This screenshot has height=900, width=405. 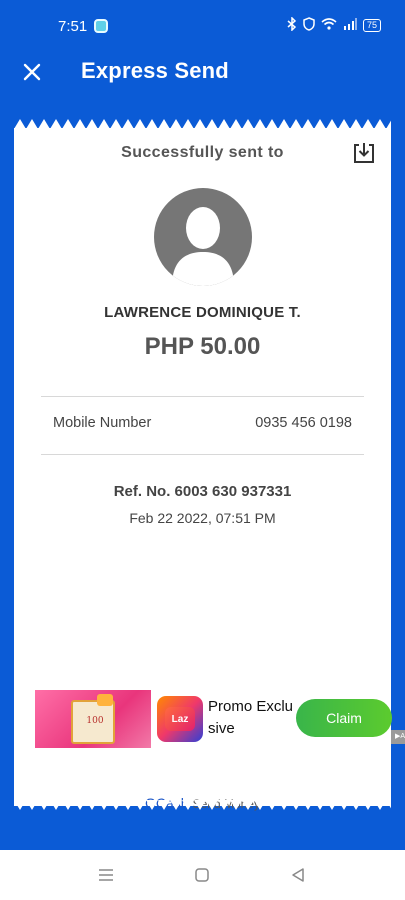 What do you see at coordinates (350, 25) in the screenshot?
I see `signal-icon` at bounding box center [350, 25].